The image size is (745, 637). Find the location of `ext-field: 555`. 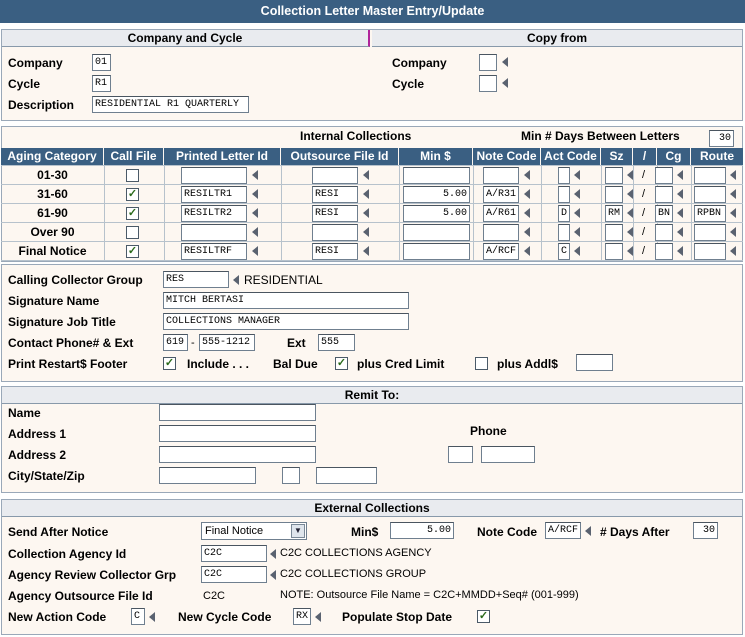

ext-field: 555 is located at coordinates (336, 342).